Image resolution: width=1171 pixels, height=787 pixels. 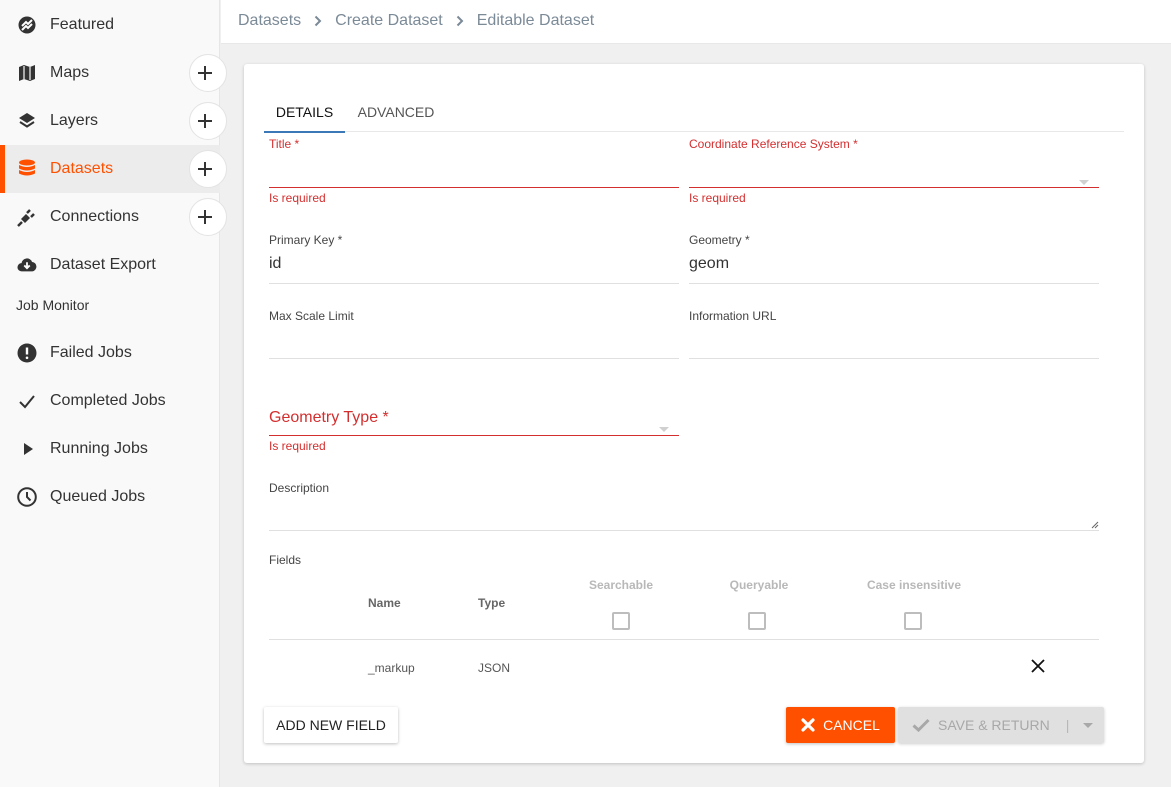 What do you see at coordinates (304, 112) in the screenshot?
I see `tab-details: DETAILS` at bounding box center [304, 112].